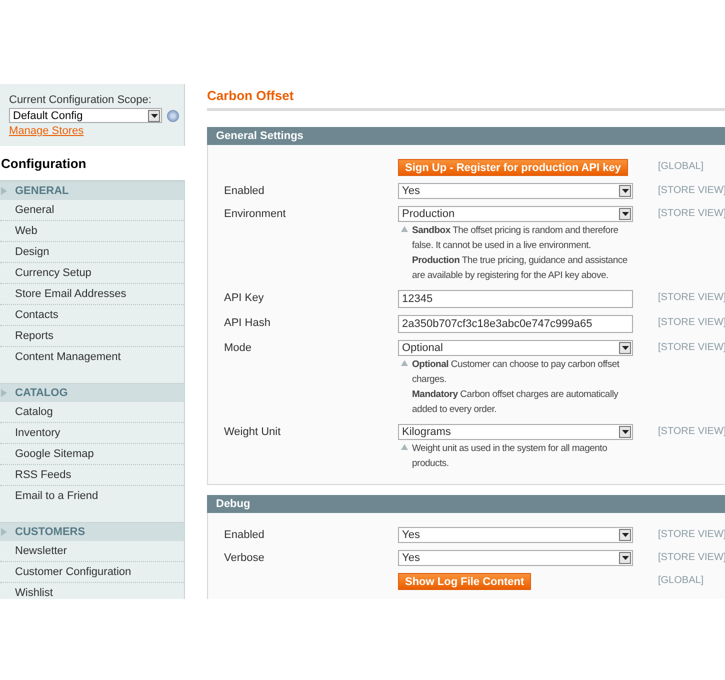  Describe the element at coordinates (244, 558) in the screenshot. I see `field-label: Verbose` at that location.